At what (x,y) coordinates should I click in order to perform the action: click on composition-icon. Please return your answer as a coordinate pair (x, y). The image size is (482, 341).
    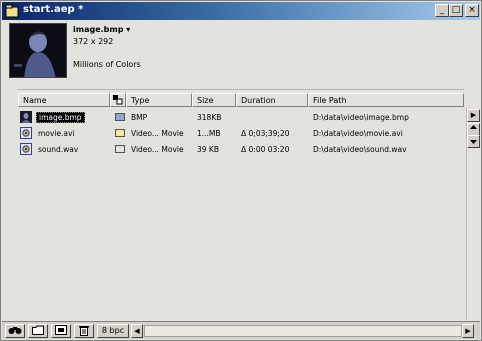
    Looking at the image, I should click on (61, 330).